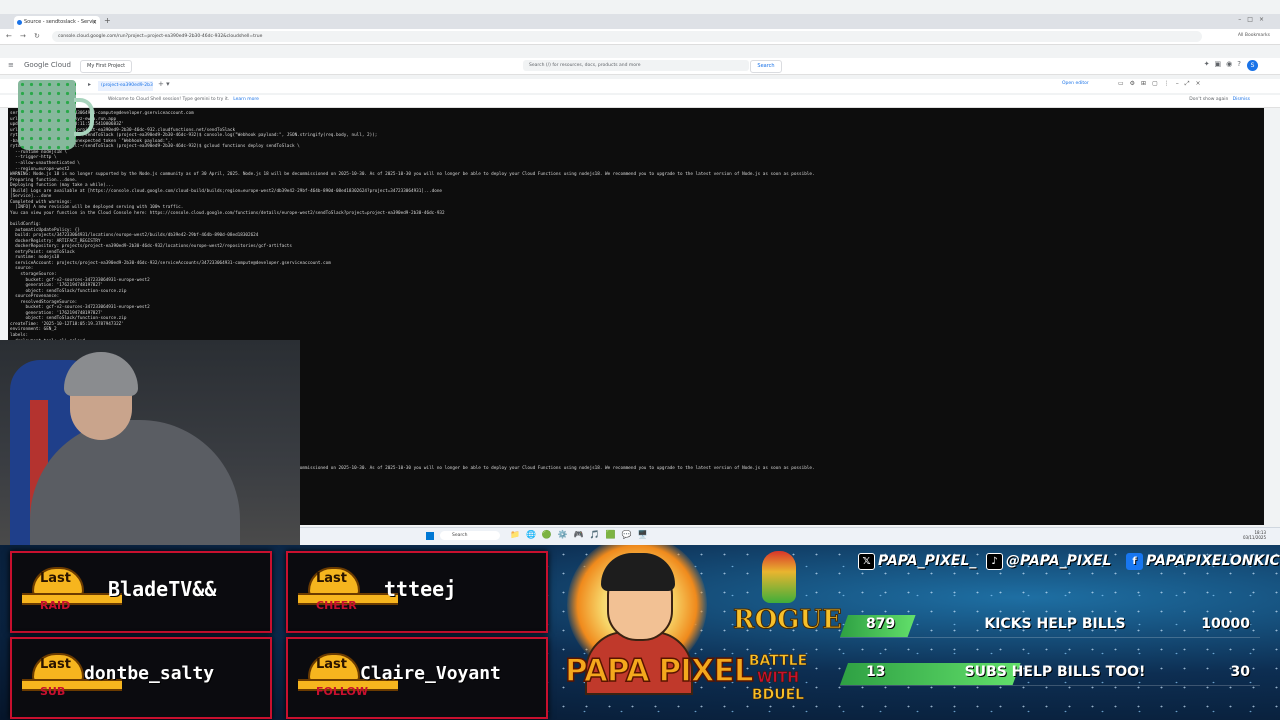 This screenshot has height=720, width=1280. What do you see at coordinates (1252, 65) in the screenshot?
I see `avatar: S` at bounding box center [1252, 65].